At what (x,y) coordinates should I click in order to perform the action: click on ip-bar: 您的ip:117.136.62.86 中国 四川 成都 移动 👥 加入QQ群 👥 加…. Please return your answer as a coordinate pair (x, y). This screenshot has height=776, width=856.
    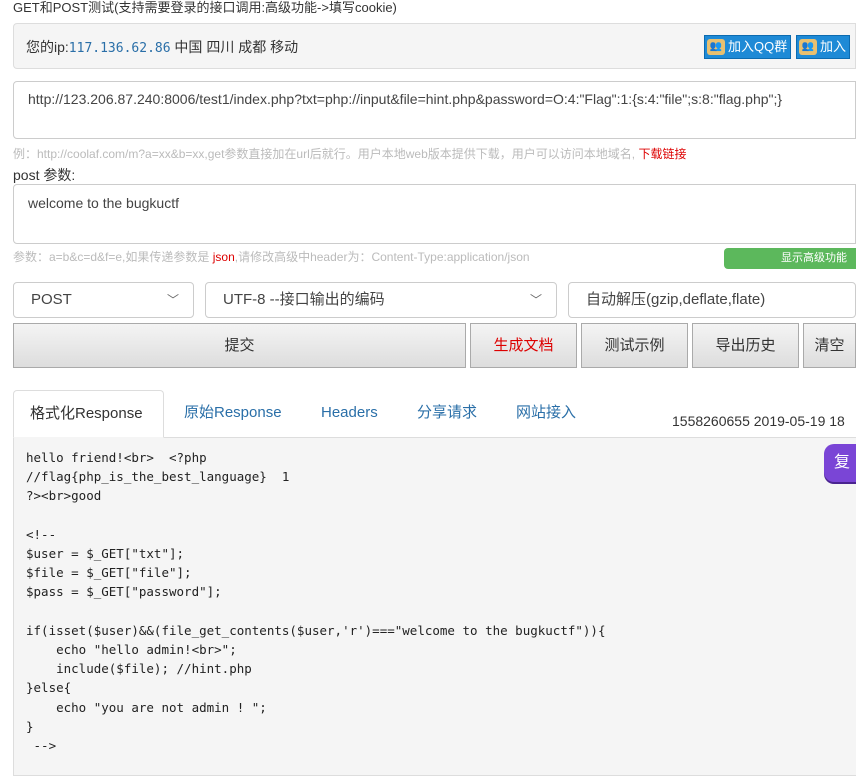
    Looking at the image, I should click on (434, 46).